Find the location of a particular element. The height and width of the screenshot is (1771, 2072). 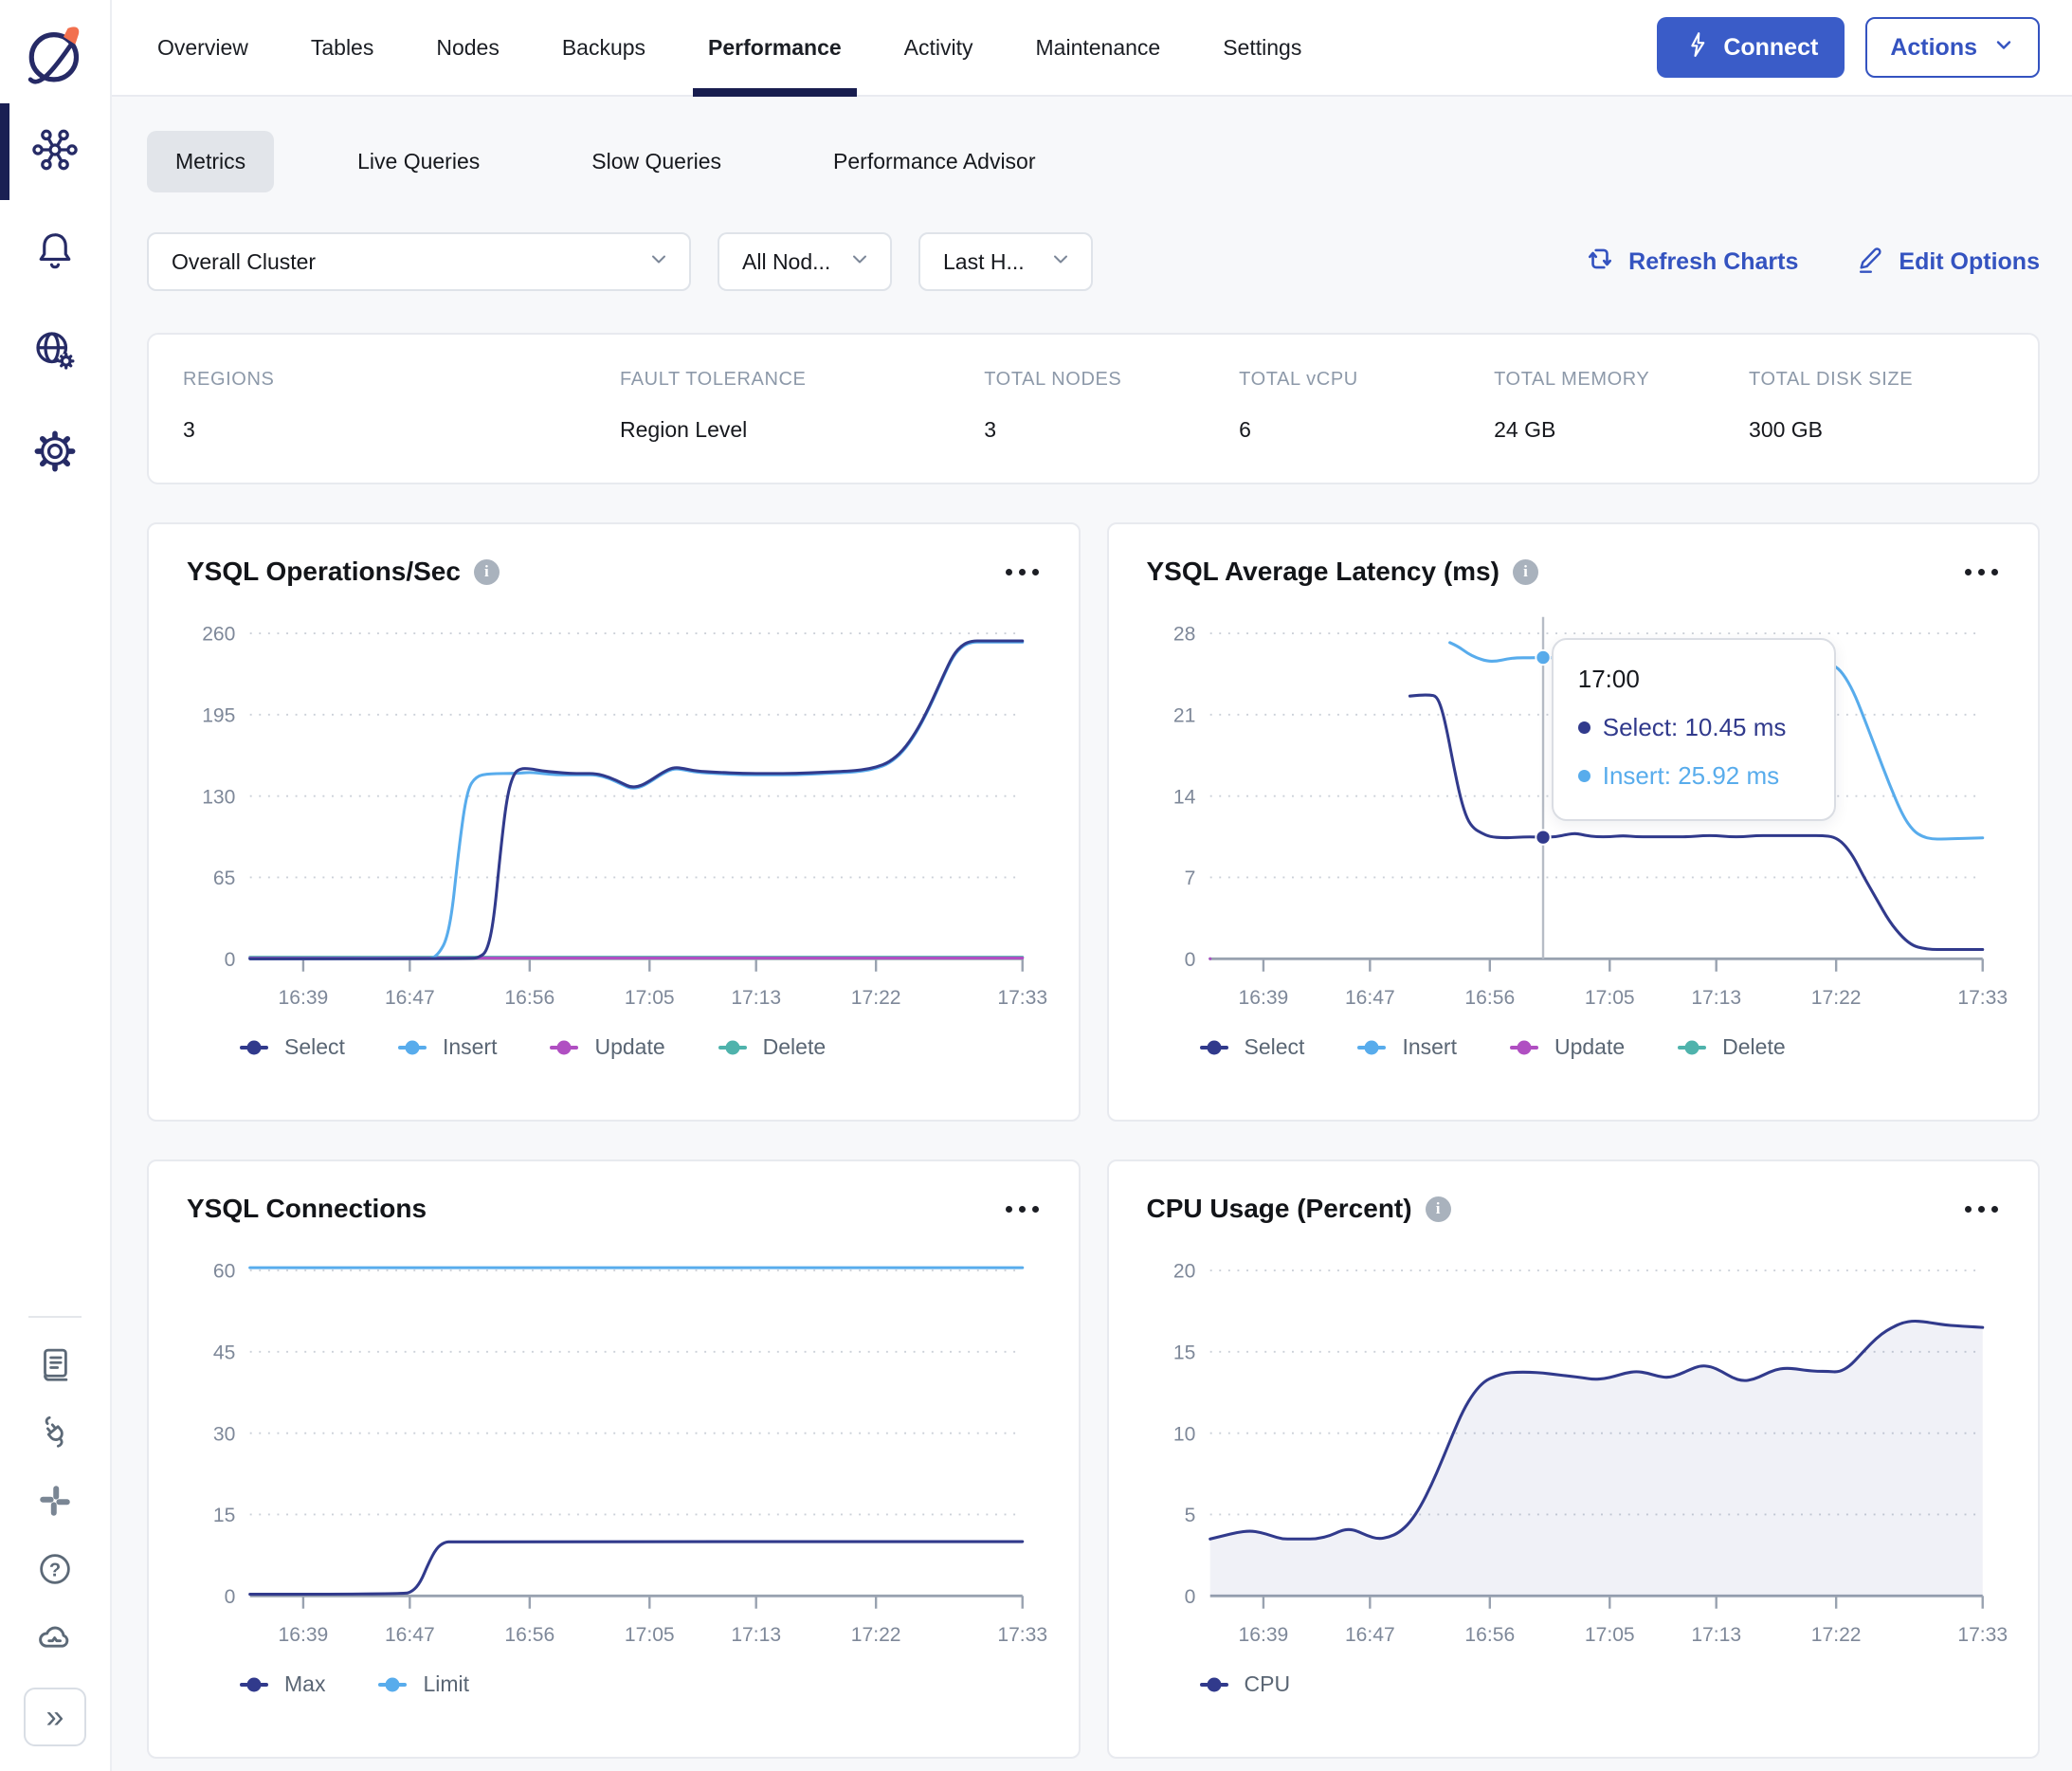

stat-fault-tolerance: FAULT TOLERANCE Region Level is located at coordinates (802, 406).